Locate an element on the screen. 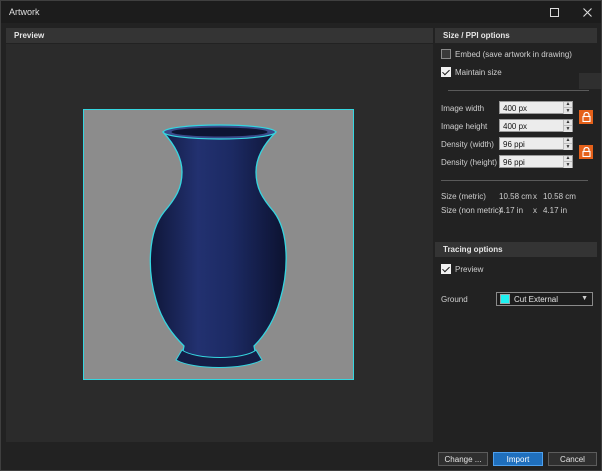 This screenshot has height=471, width=602. maximize-icon is located at coordinates (554, 12).